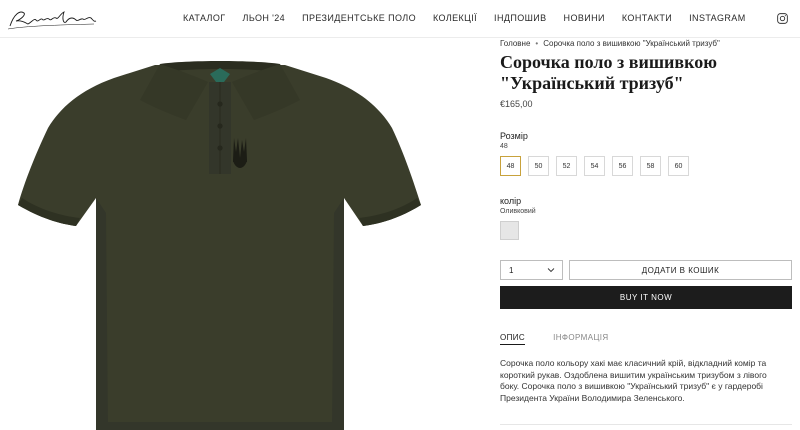  Describe the element at coordinates (647, 18) in the screenshot. I see `nav-contacts: КОНТАКТИ` at that location.